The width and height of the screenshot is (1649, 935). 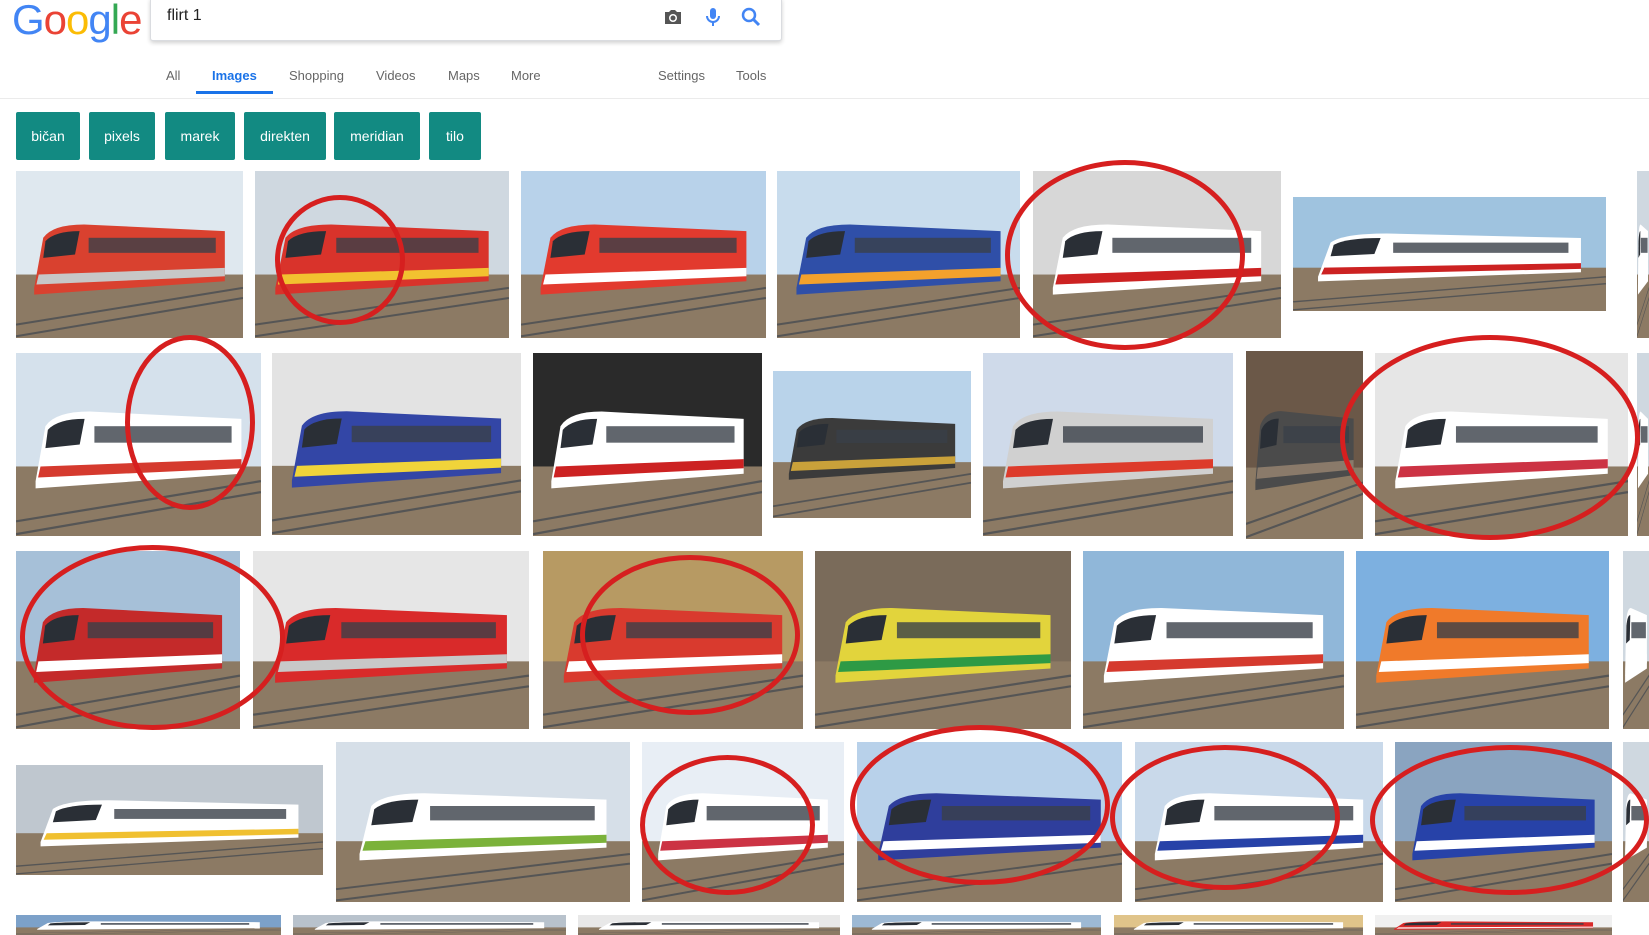 I want to click on chip-pixels: pixels, so click(x=122, y=136).